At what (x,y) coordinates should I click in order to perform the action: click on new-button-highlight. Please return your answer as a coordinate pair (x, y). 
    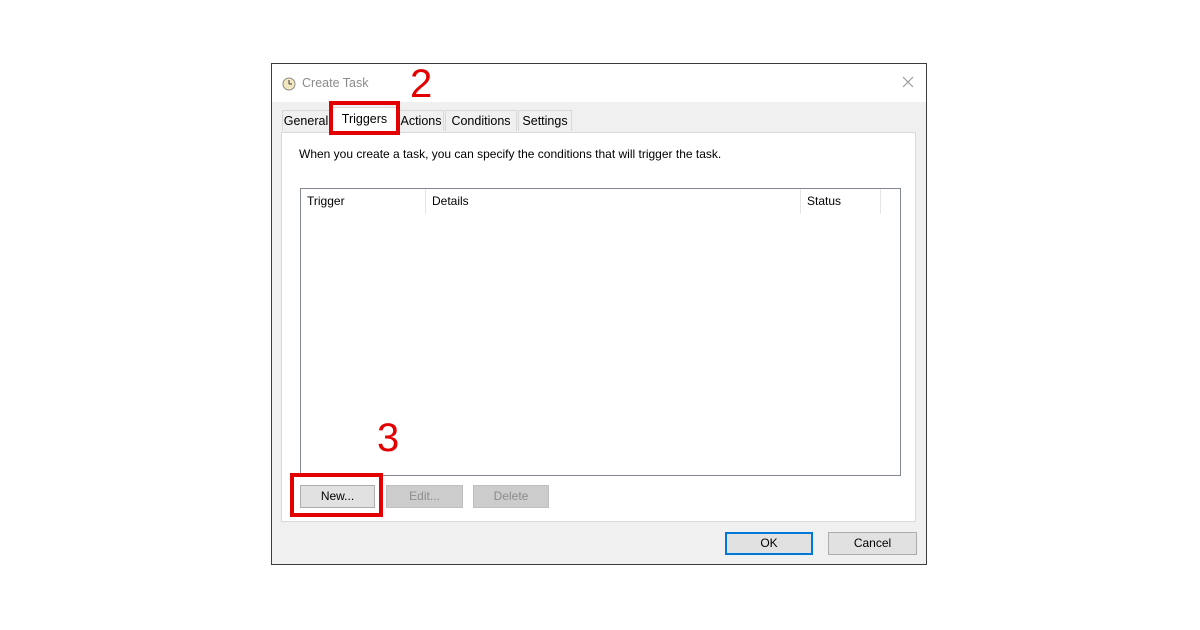
    Looking at the image, I should click on (336, 495).